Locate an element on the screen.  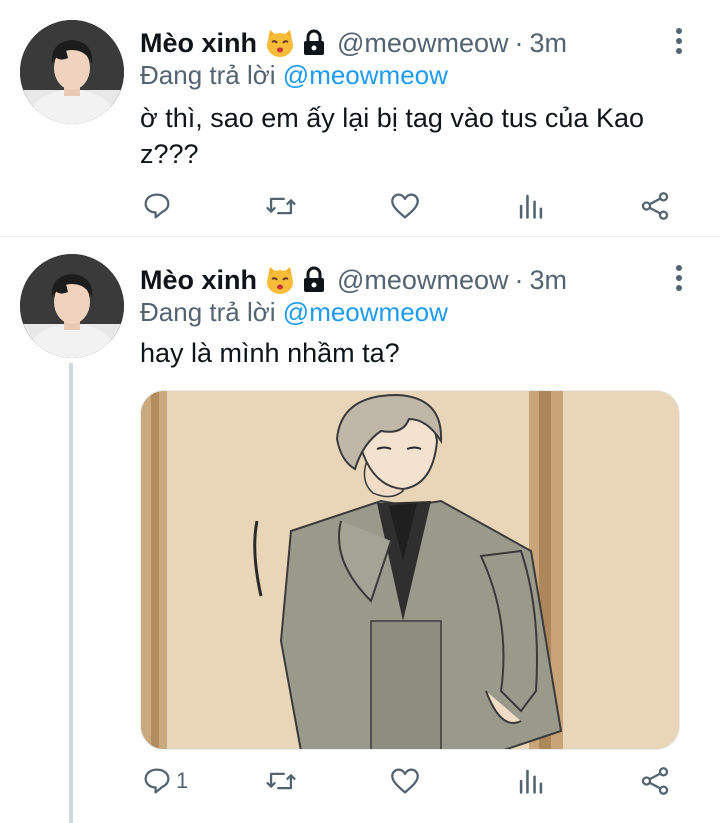
reply-button: 1 is located at coordinates (164, 781).